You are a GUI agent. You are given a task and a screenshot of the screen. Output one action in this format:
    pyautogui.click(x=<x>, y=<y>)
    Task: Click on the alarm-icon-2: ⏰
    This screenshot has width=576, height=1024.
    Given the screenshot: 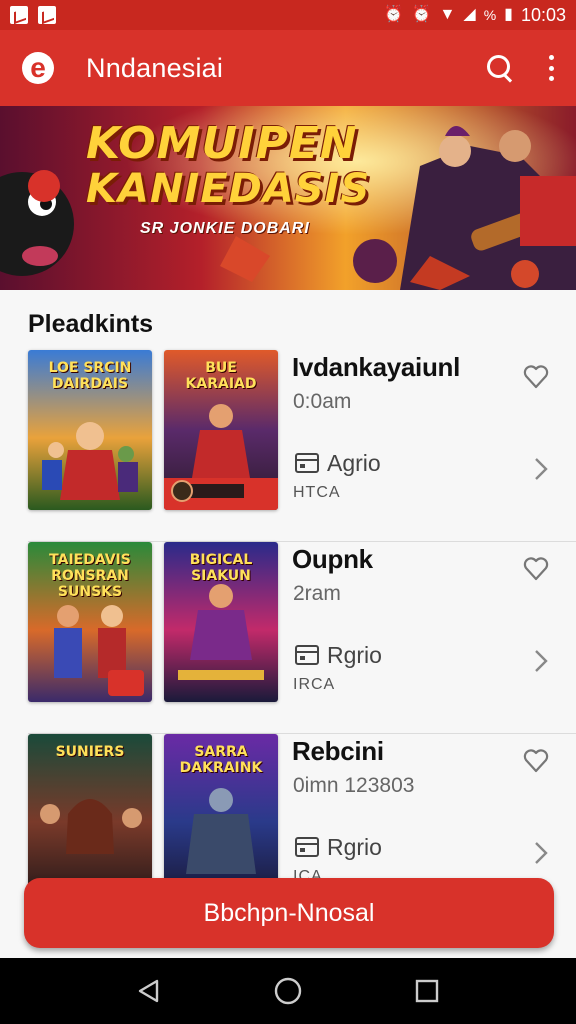 What is the action you would take?
    pyautogui.click(x=421, y=14)
    